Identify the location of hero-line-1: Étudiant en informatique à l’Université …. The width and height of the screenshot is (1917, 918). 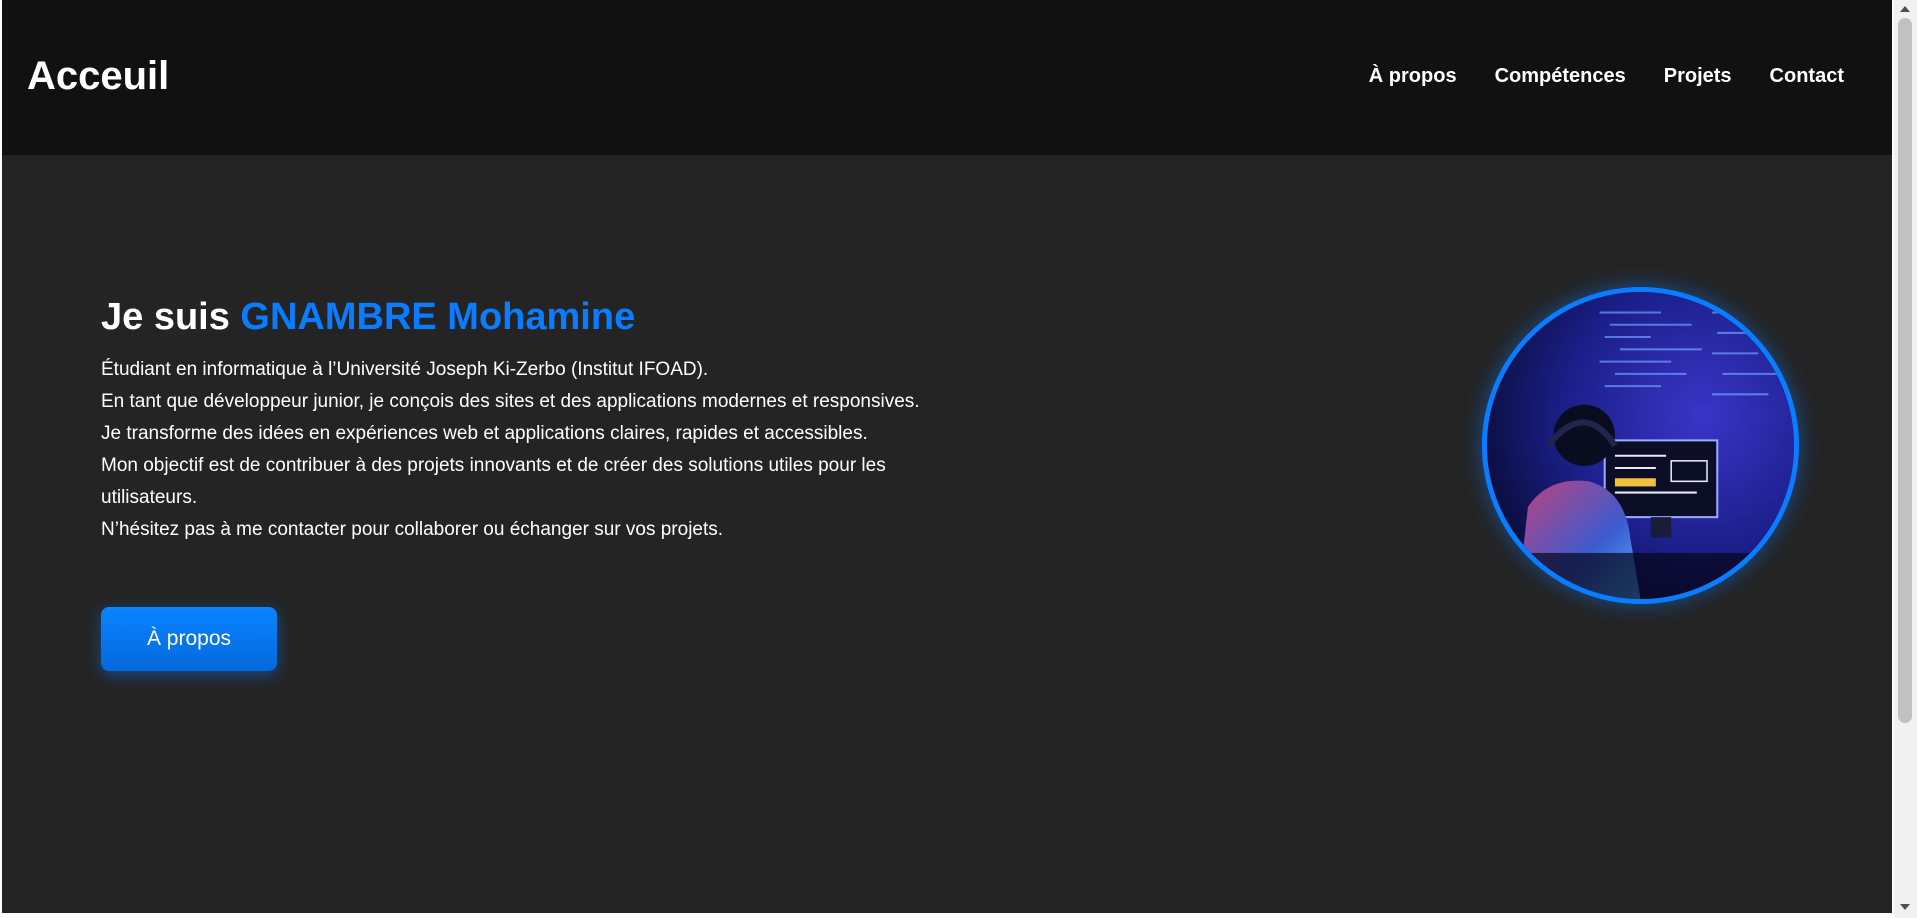
(405, 369).